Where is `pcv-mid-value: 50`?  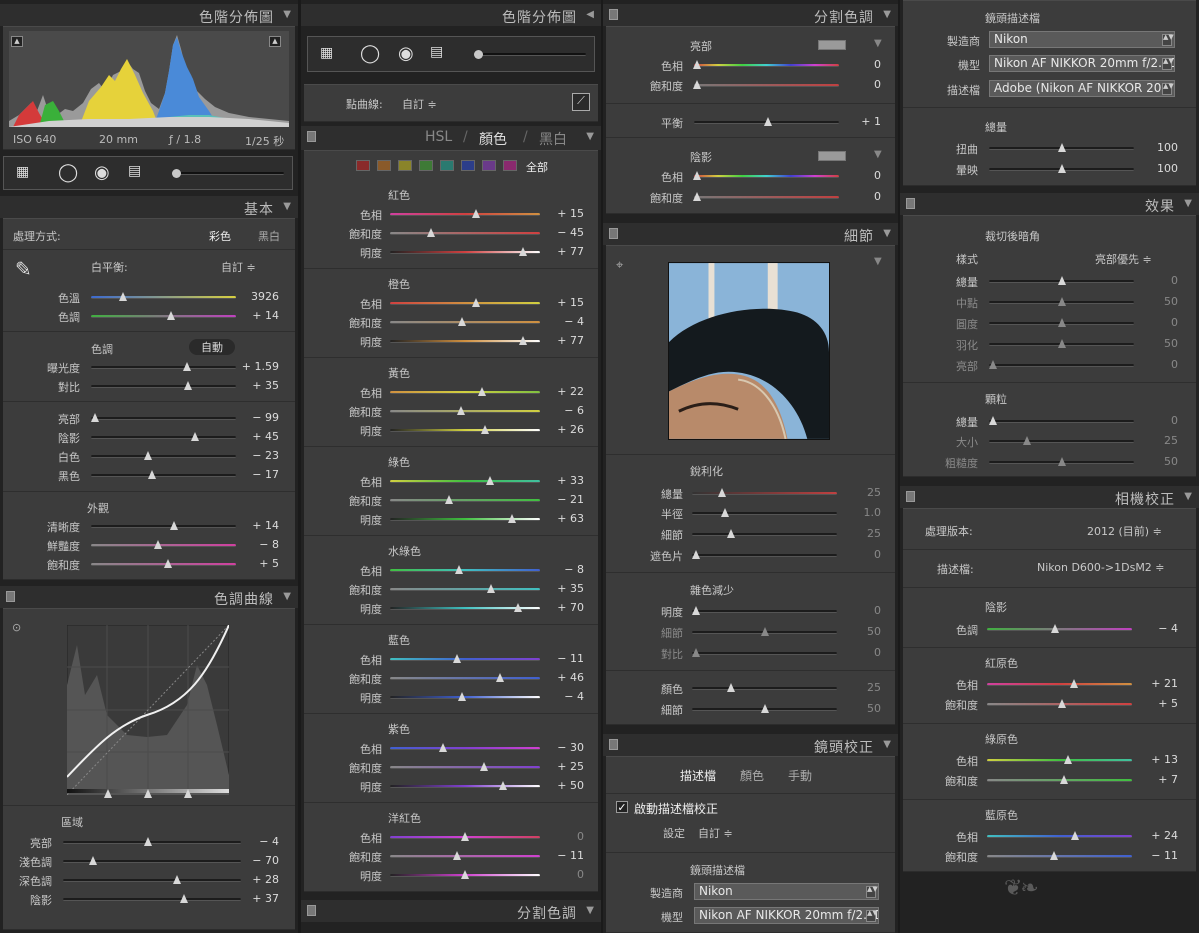 pcv-mid-value: 50 is located at coordinates (1171, 301).